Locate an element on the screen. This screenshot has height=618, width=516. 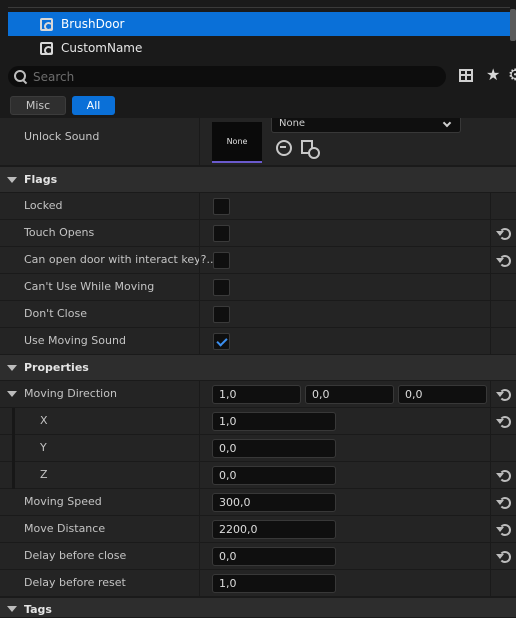
chevron-down-icon is located at coordinates (447, 123).